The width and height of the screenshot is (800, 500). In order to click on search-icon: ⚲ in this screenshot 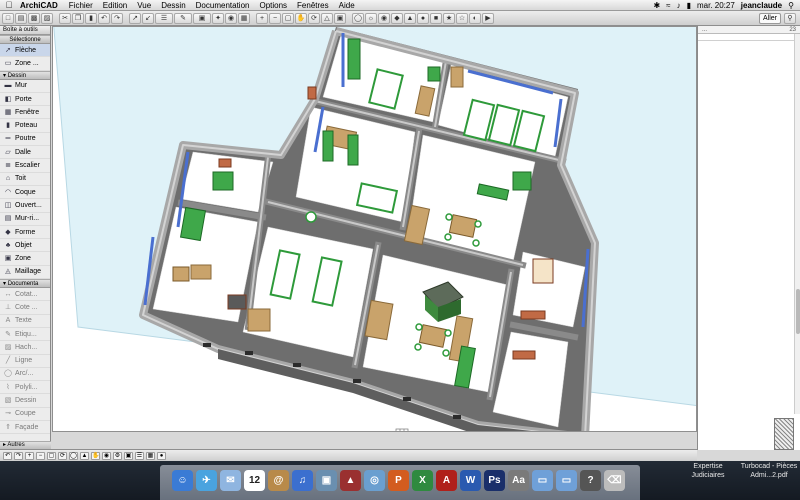, I will do `click(790, 18)`.